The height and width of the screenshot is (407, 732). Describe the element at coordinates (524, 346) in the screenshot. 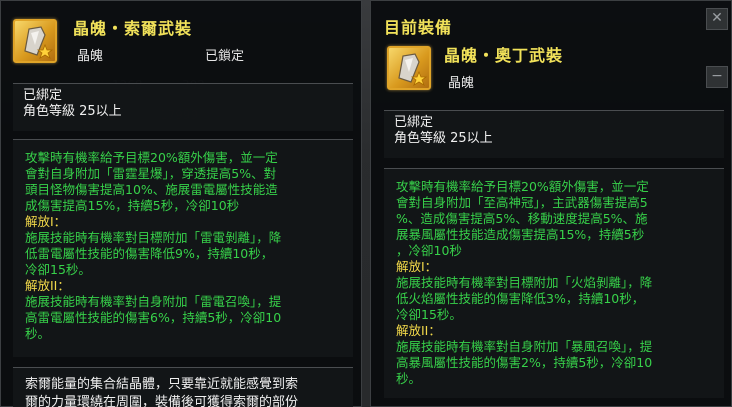

I see `unlock-2-line: 施展技能時有機率對自身附加「暴風召喚」，提` at that location.